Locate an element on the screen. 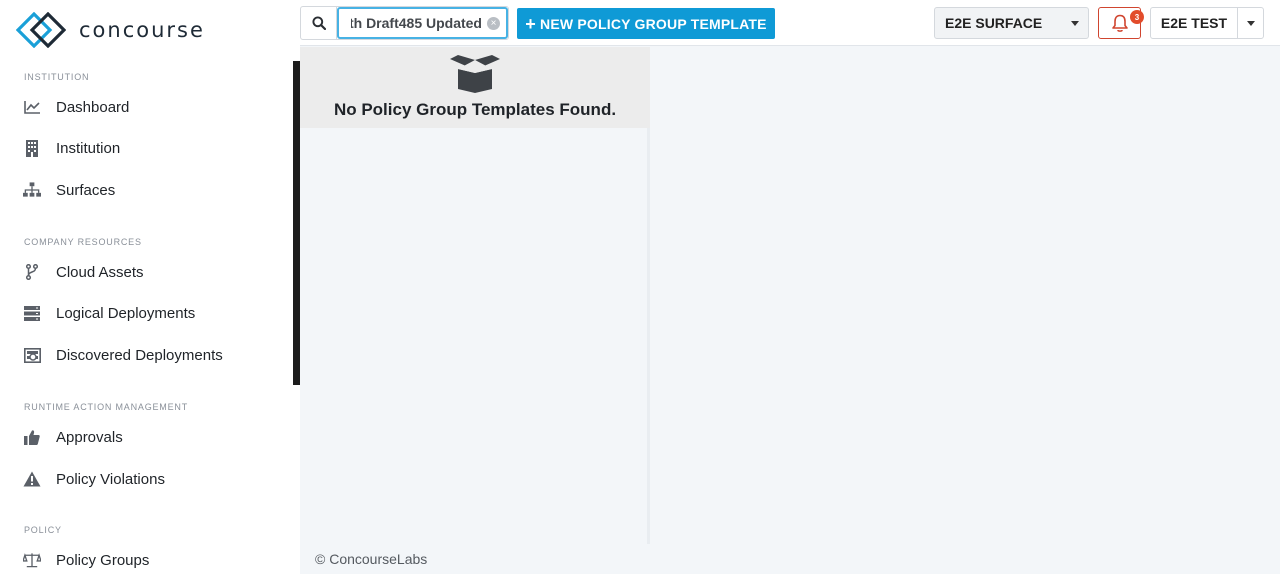 This screenshot has width=1280, height=574. sidebar-item-logical-deployments: Logical Deployments is located at coordinates (146, 313).